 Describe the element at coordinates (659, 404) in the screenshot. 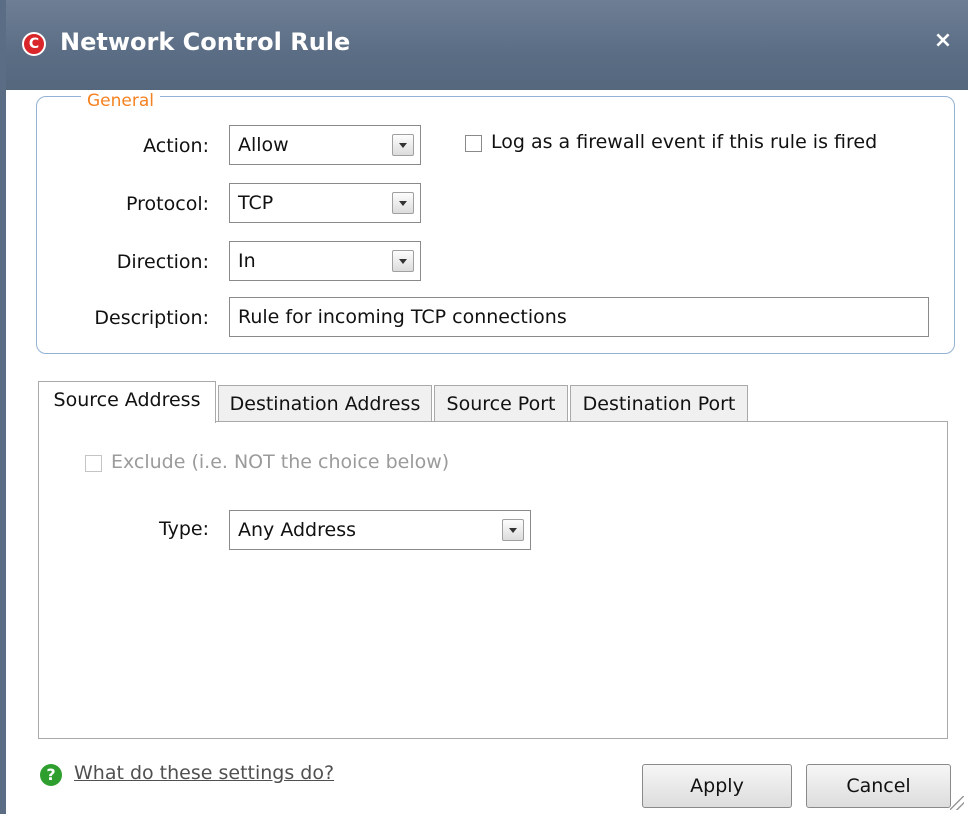

I see `tab-destination-port: Destination Port` at that location.